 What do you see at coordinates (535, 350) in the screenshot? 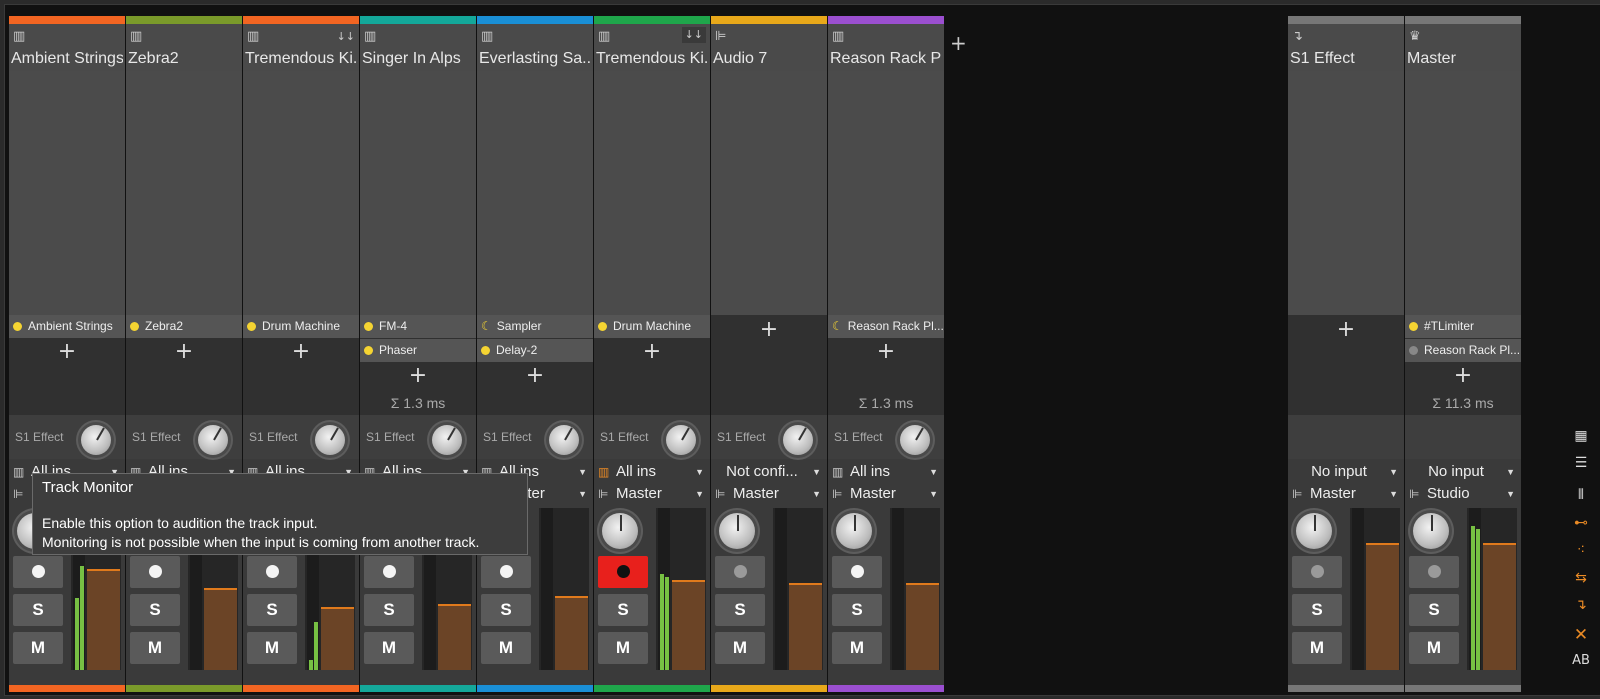
I see `device-slot: Delay-2` at bounding box center [535, 350].